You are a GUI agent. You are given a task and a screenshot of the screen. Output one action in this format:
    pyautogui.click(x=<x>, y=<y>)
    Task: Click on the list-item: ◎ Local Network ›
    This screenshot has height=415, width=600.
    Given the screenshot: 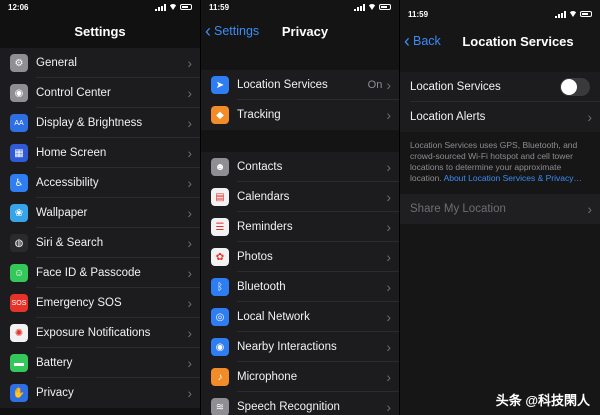 What is the action you would take?
    pyautogui.click(x=300, y=317)
    